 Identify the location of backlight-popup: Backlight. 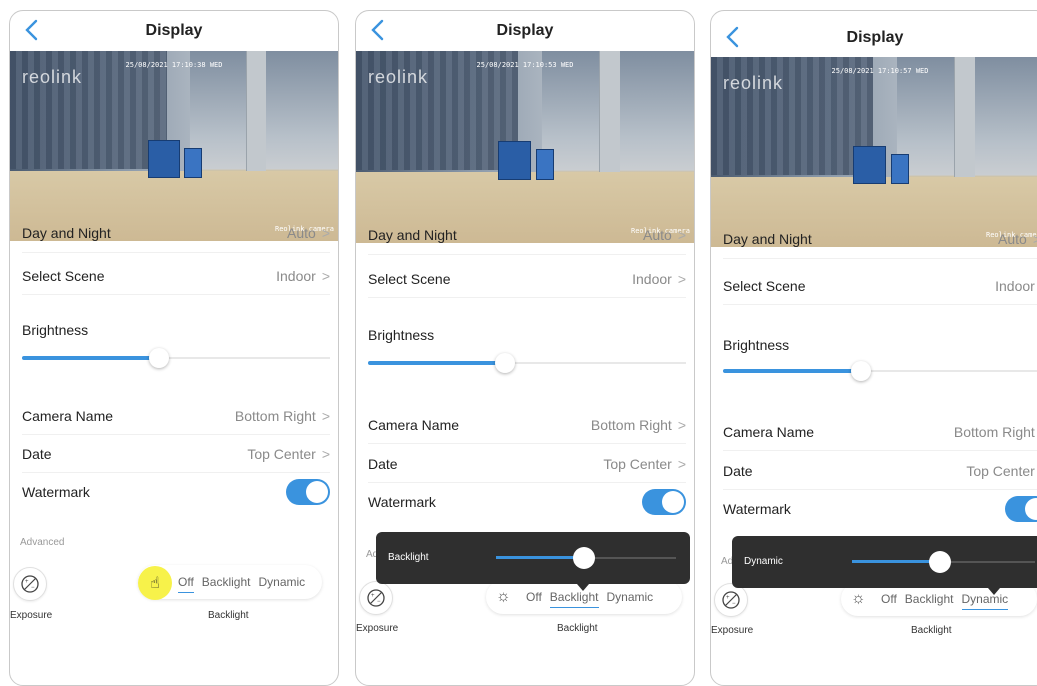
(533, 561).